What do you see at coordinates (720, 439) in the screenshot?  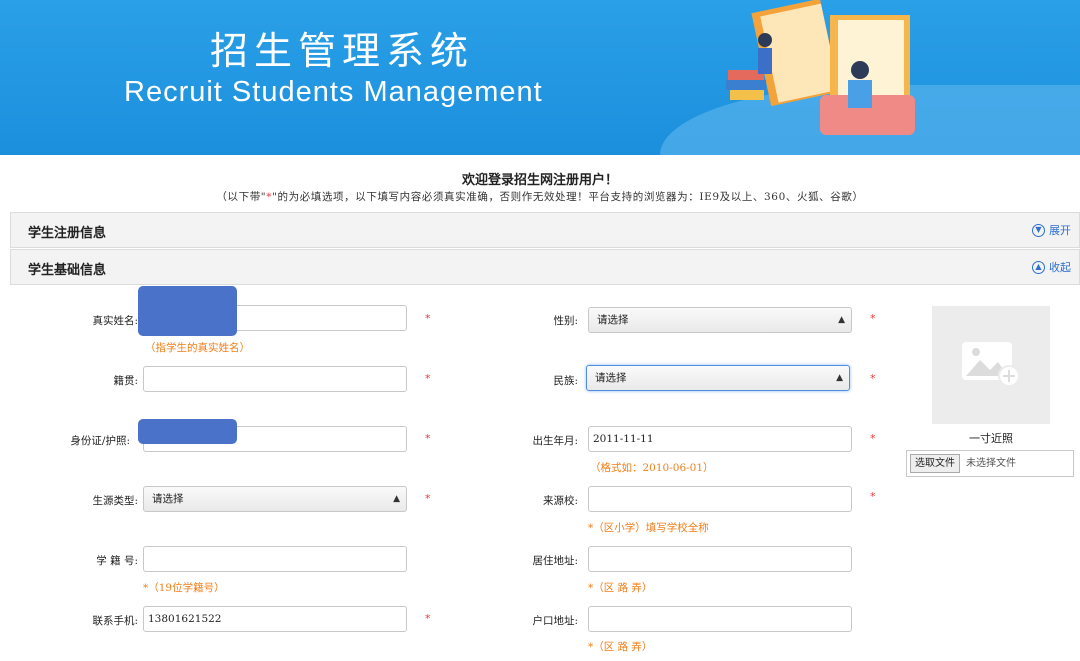 I see `birth-date-input: 2011-11-11` at bounding box center [720, 439].